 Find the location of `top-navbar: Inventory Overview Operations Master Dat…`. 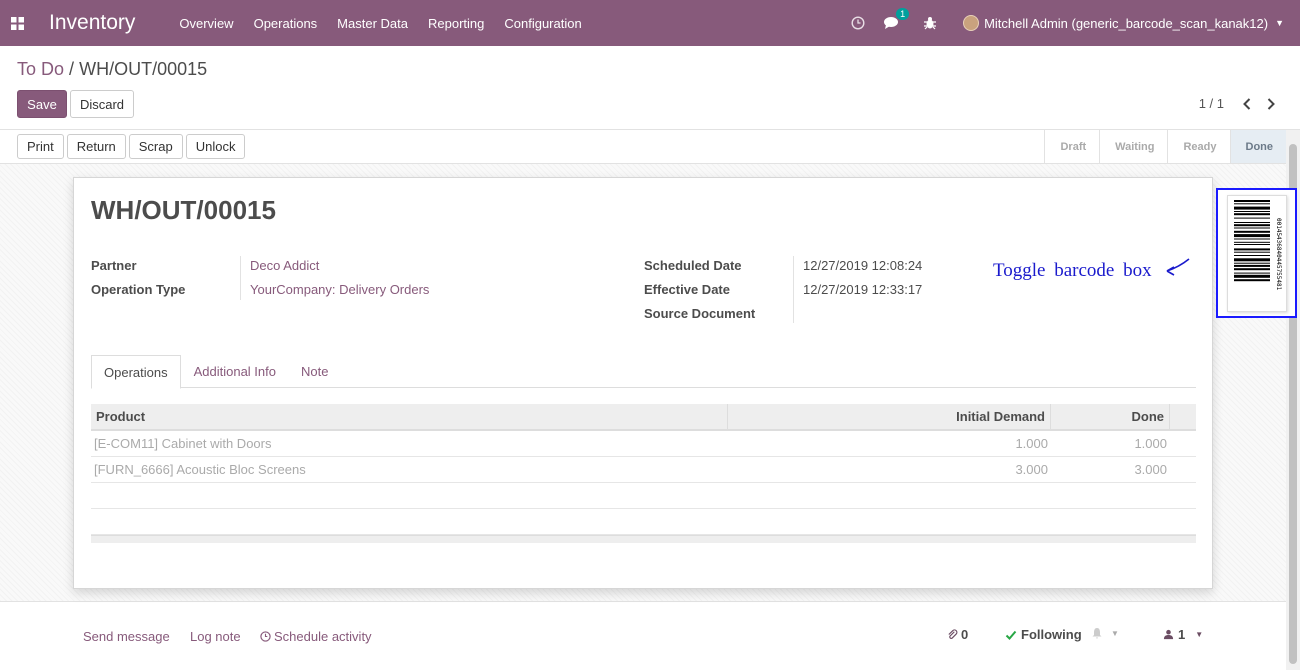

top-navbar: Inventory Overview Operations Master Dat… is located at coordinates (650, 23).